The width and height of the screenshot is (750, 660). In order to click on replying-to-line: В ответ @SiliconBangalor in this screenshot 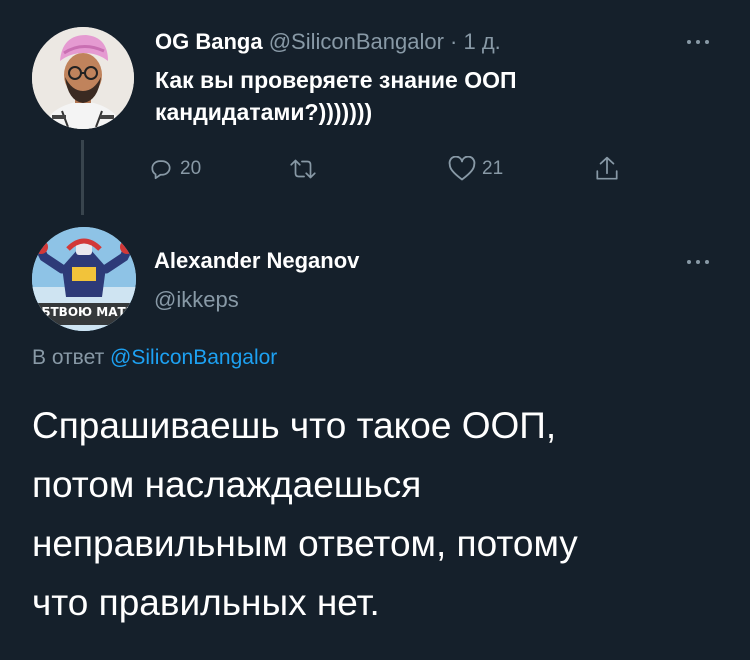, I will do `click(154, 358)`.